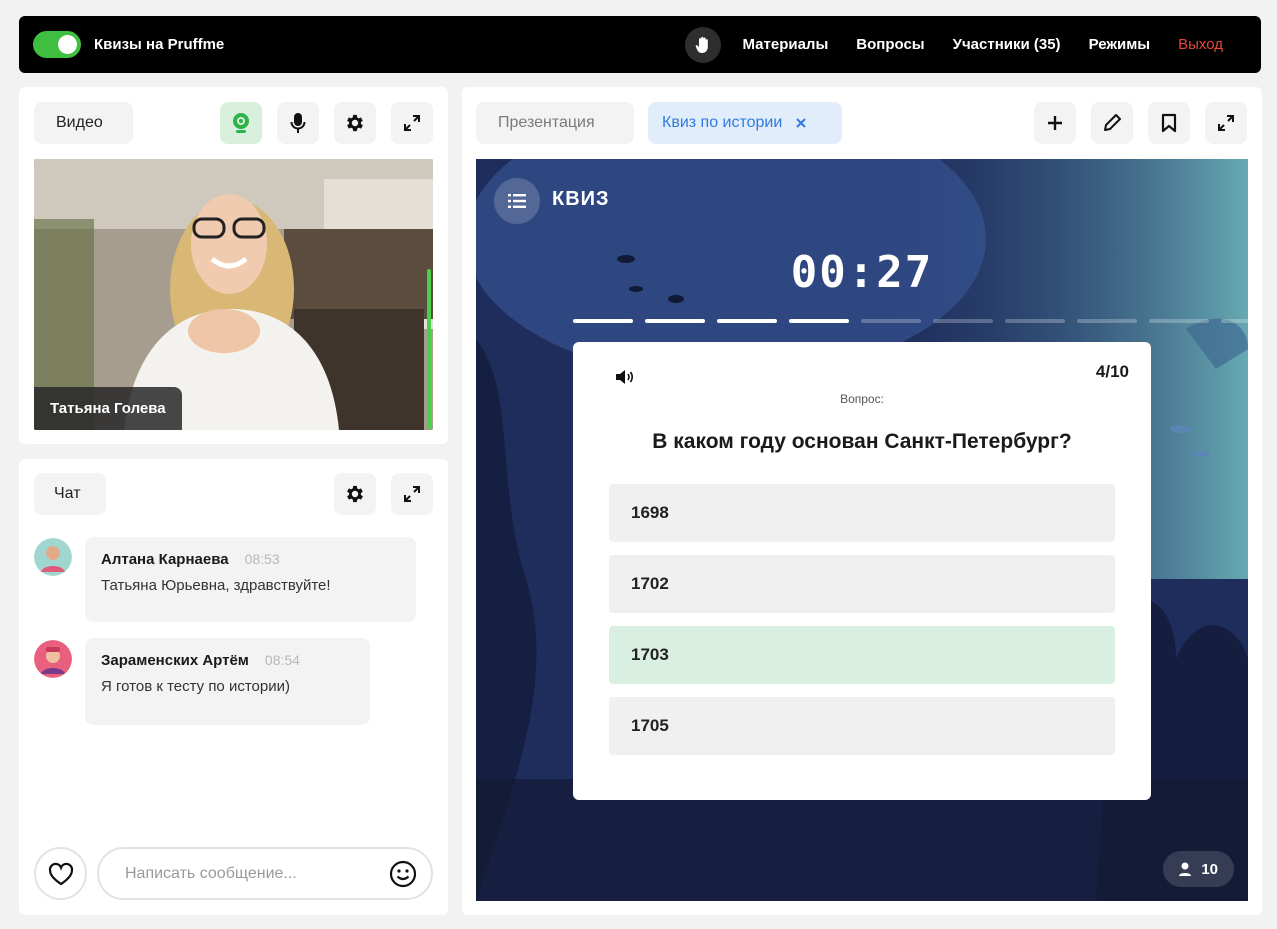 The width and height of the screenshot is (1277, 929). Describe the element at coordinates (862, 399) in the screenshot. I see `question-caption: Вопрос:` at that location.